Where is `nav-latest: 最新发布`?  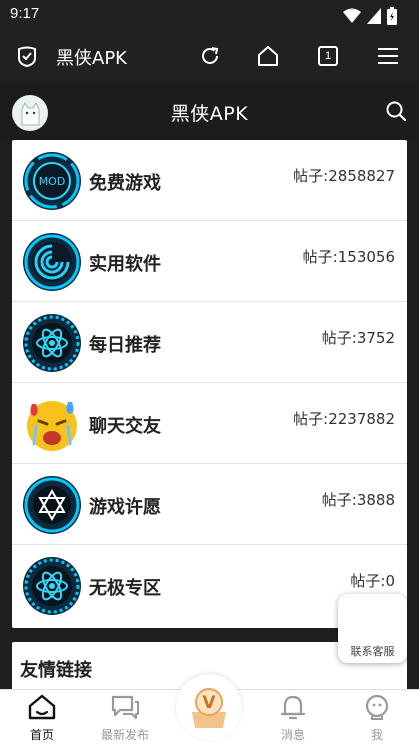
nav-latest: 最新发布 is located at coordinates (125, 718).